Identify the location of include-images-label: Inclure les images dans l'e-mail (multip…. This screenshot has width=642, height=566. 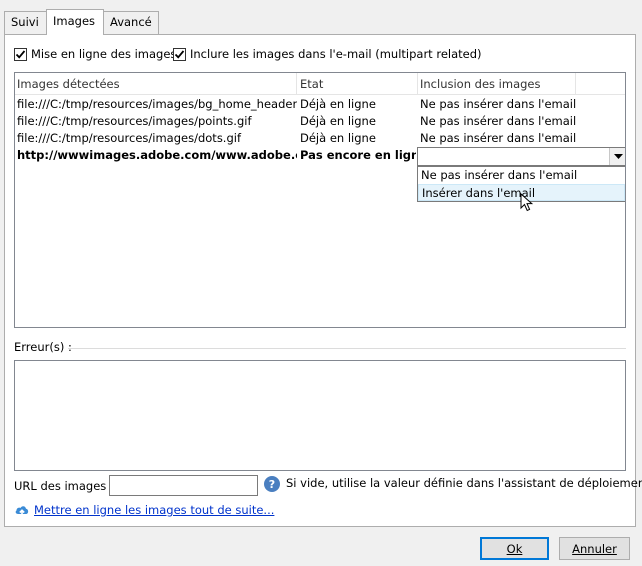
(336, 54).